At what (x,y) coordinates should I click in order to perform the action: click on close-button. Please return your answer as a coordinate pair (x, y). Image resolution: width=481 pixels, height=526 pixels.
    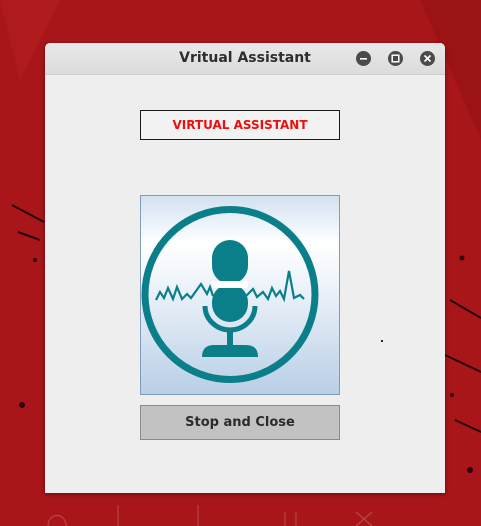
    Looking at the image, I should click on (427, 58).